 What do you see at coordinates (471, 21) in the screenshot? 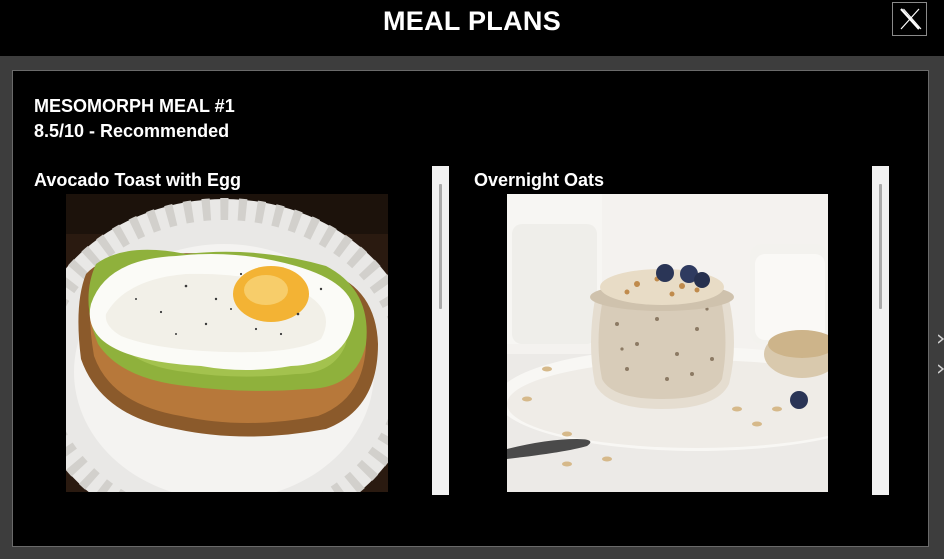
I see `window-title: MEAL PLANS` at bounding box center [471, 21].